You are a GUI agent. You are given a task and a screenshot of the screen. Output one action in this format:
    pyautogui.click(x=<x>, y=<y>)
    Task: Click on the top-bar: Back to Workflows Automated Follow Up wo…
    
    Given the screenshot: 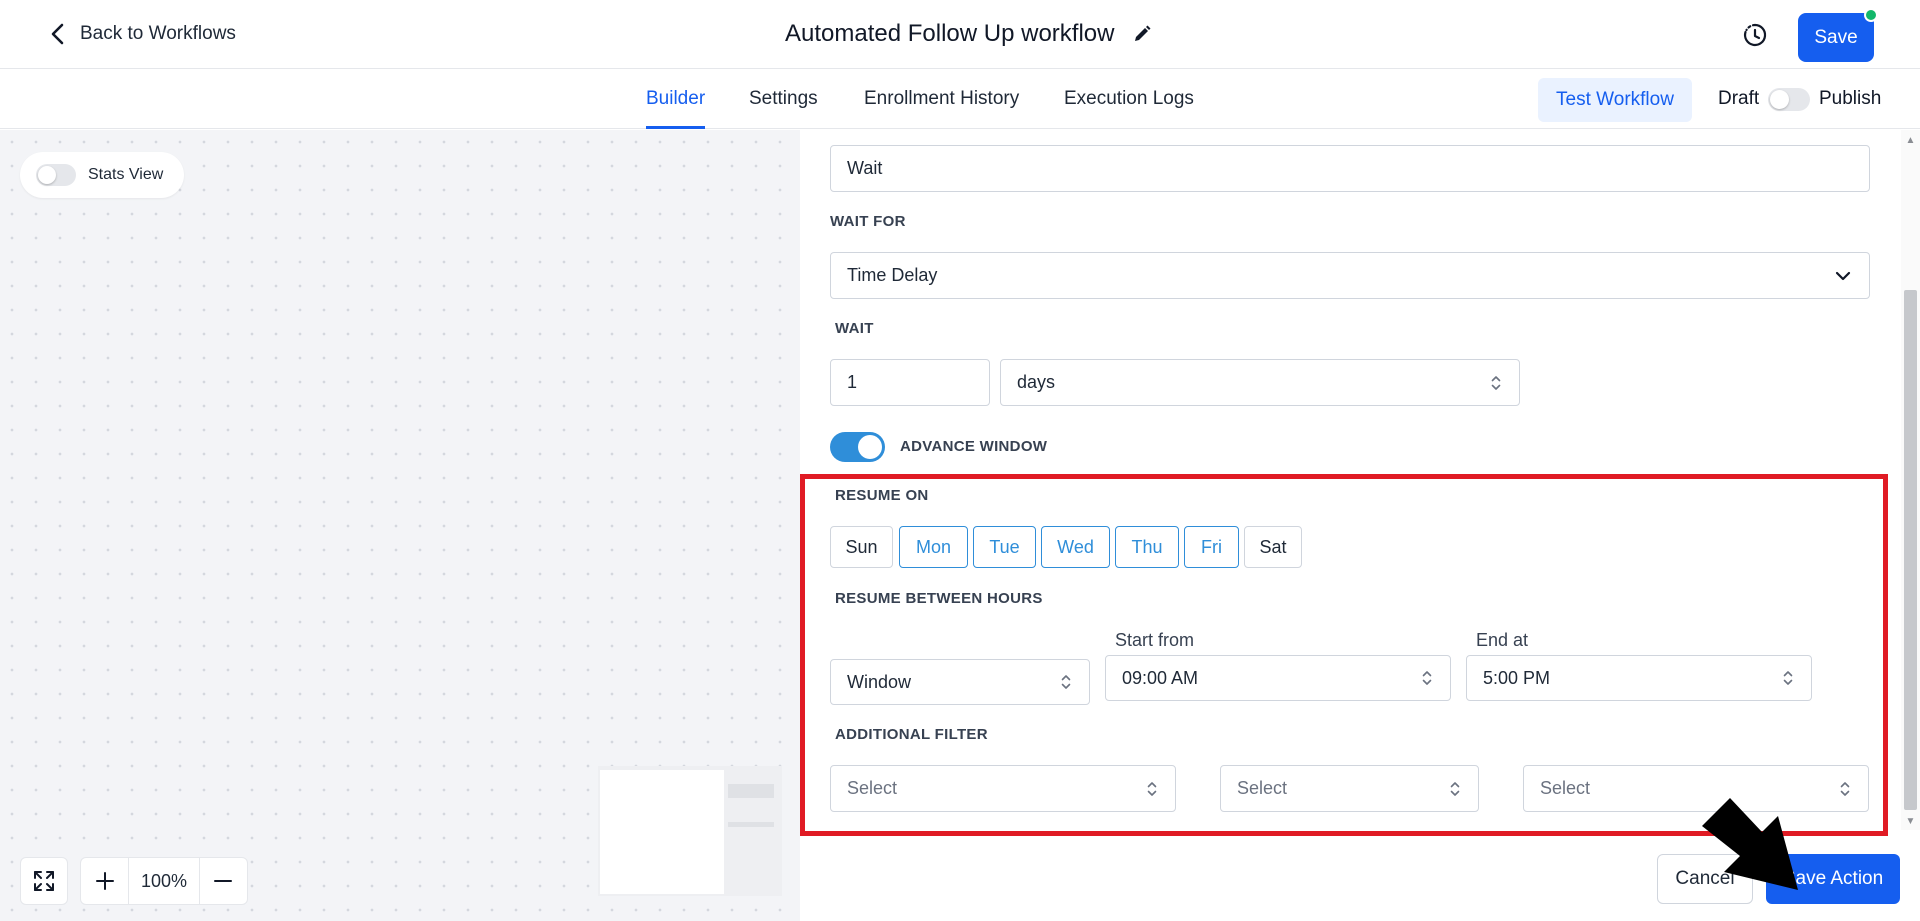 What is the action you would take?
    pyautogui.click(x=960, y=34)
    